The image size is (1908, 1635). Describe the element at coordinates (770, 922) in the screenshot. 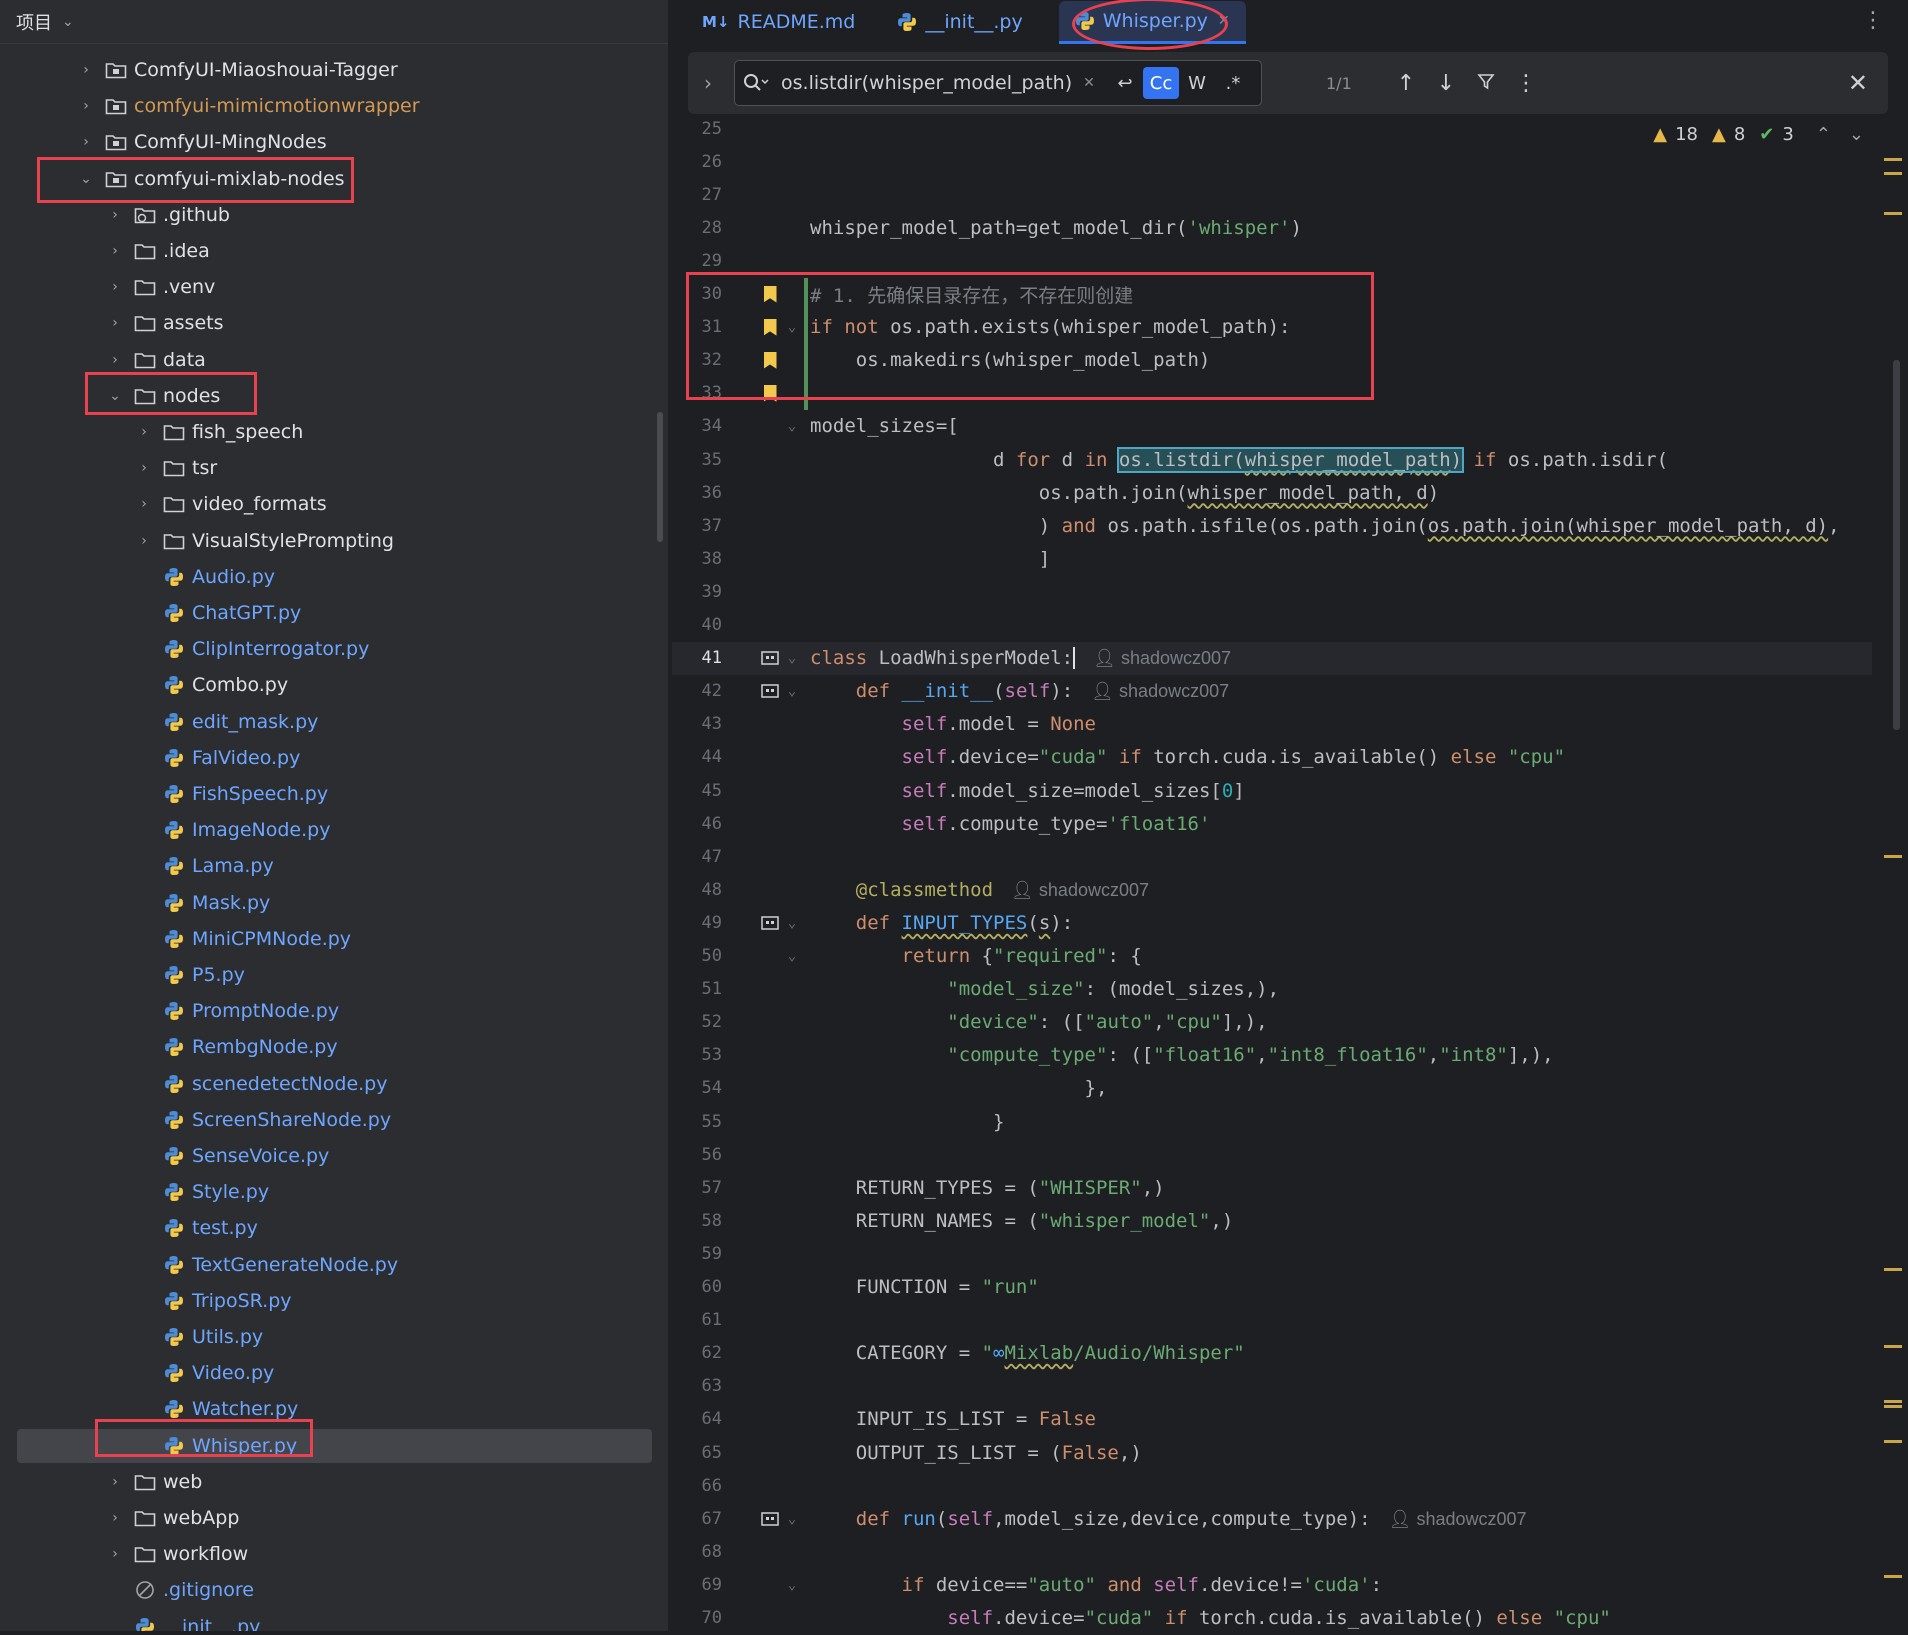

I see `run-gutter-icon` at that location.